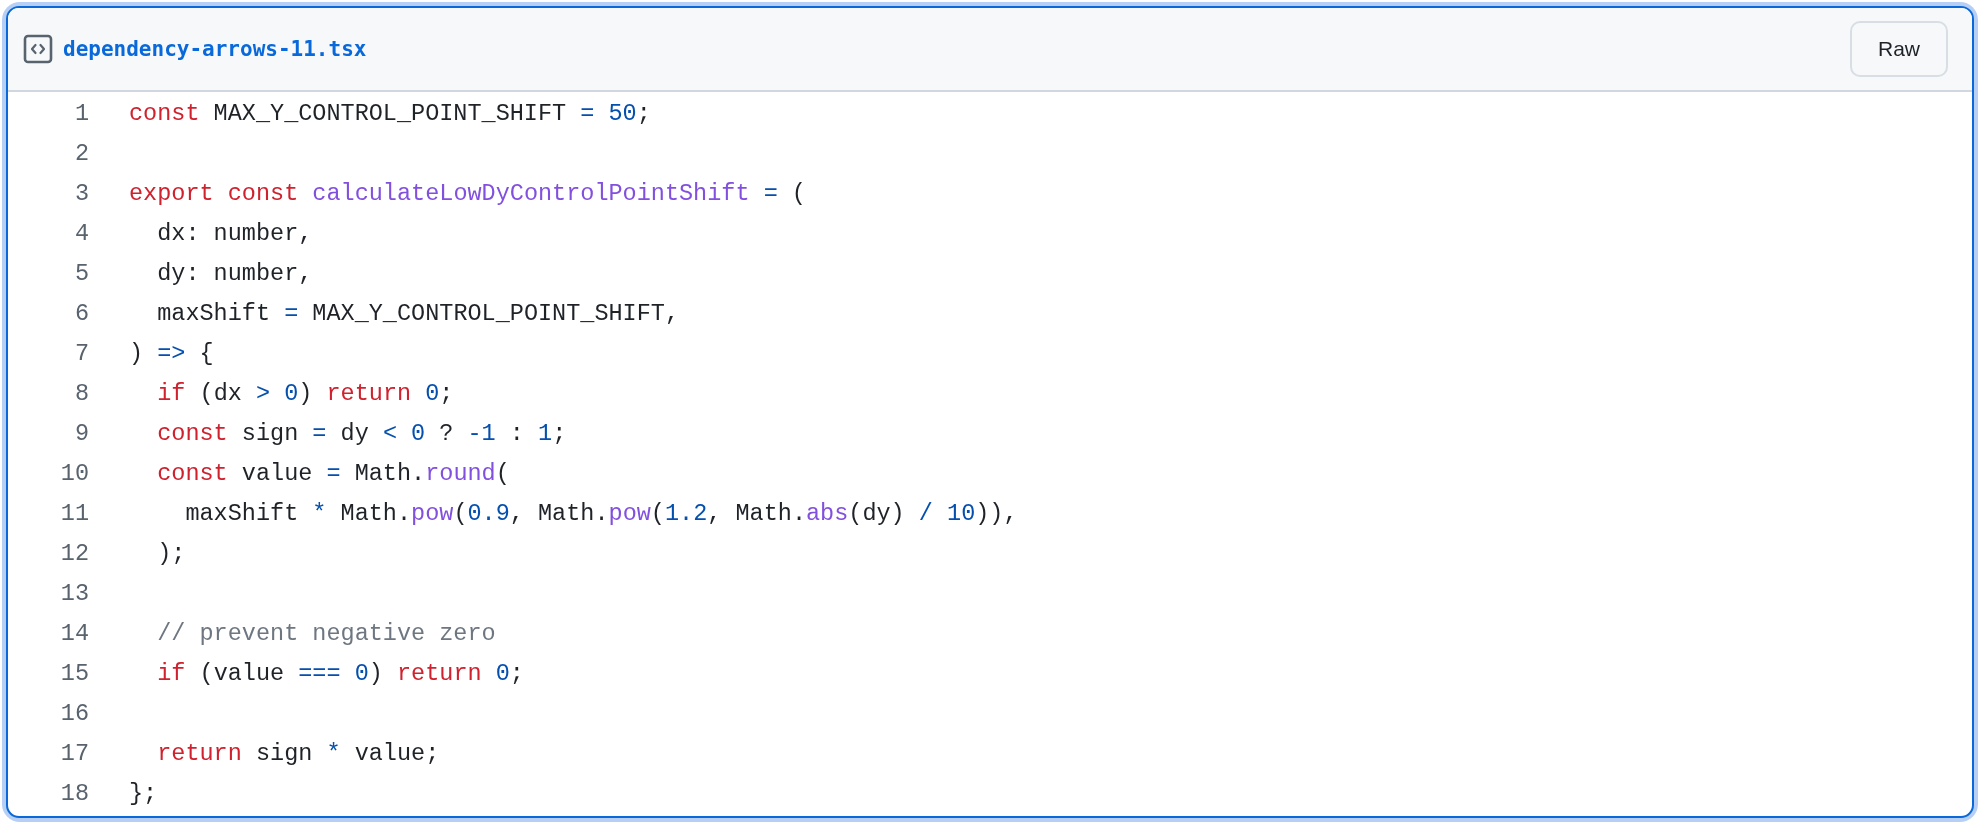 The image size is (1982, 826). I want to click on code-line: if (dx > 0) return 0;, so click(305, 393).